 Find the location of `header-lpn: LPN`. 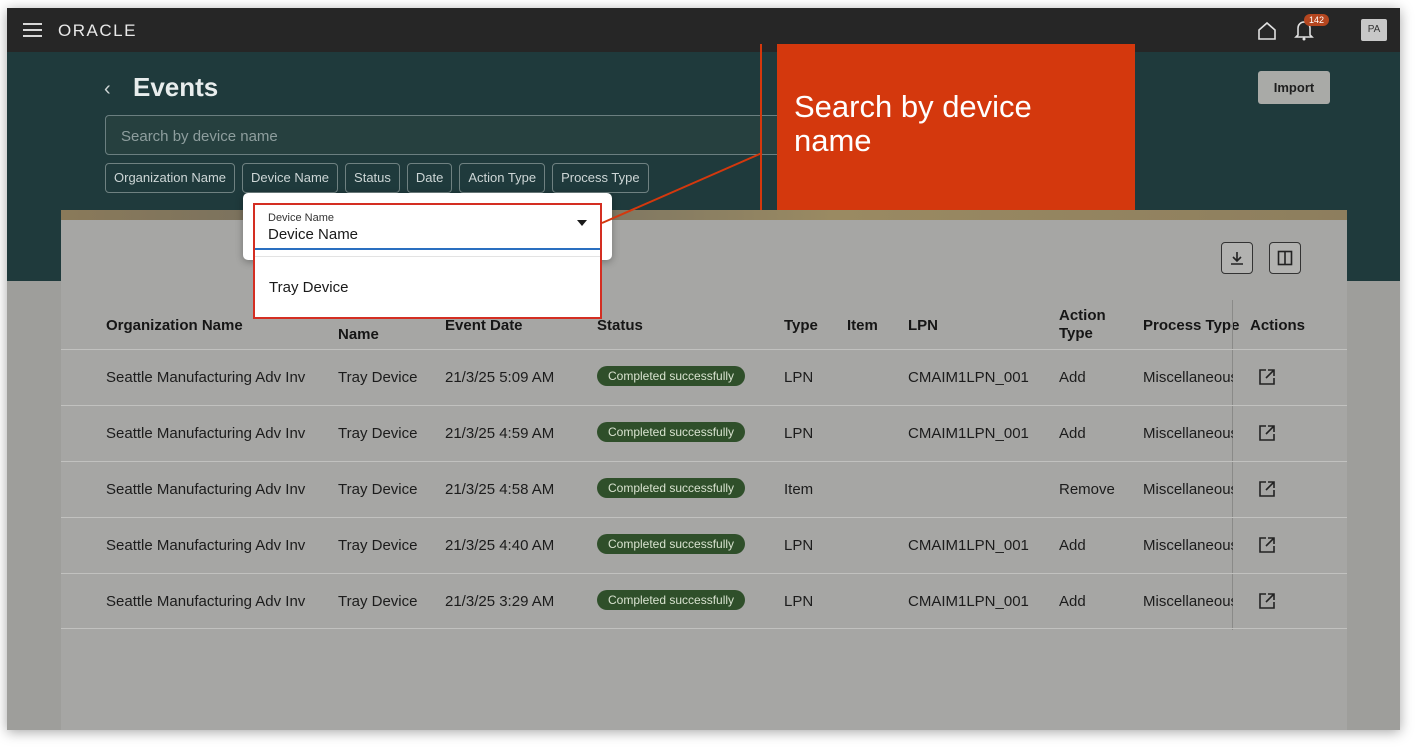

header-lpn: LPN is located at coordinates (923, 326).